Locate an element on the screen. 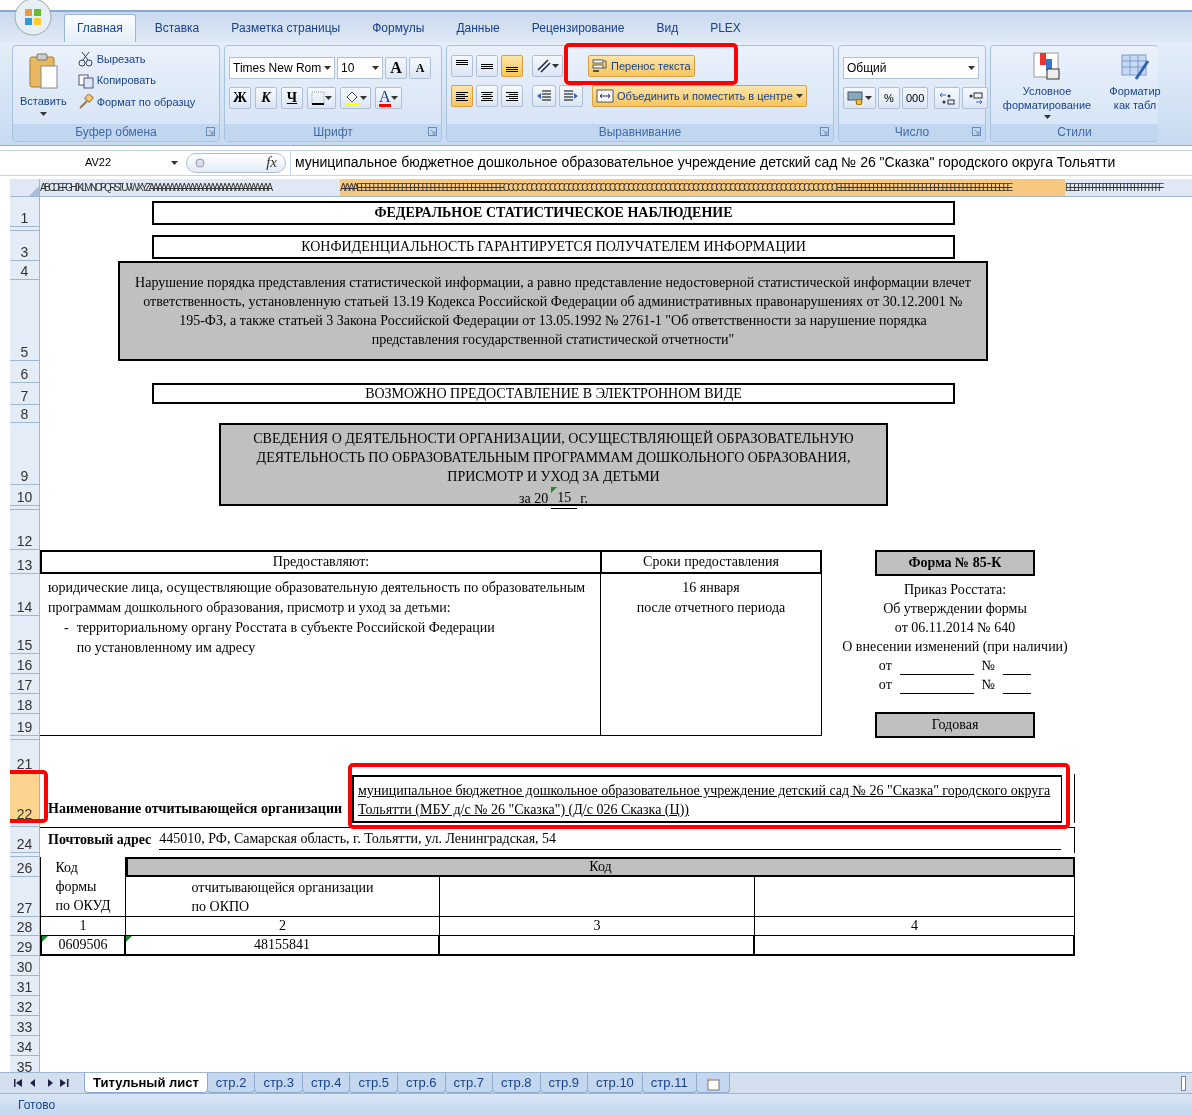  row-header: 18 is located at coordinates (25, 703).